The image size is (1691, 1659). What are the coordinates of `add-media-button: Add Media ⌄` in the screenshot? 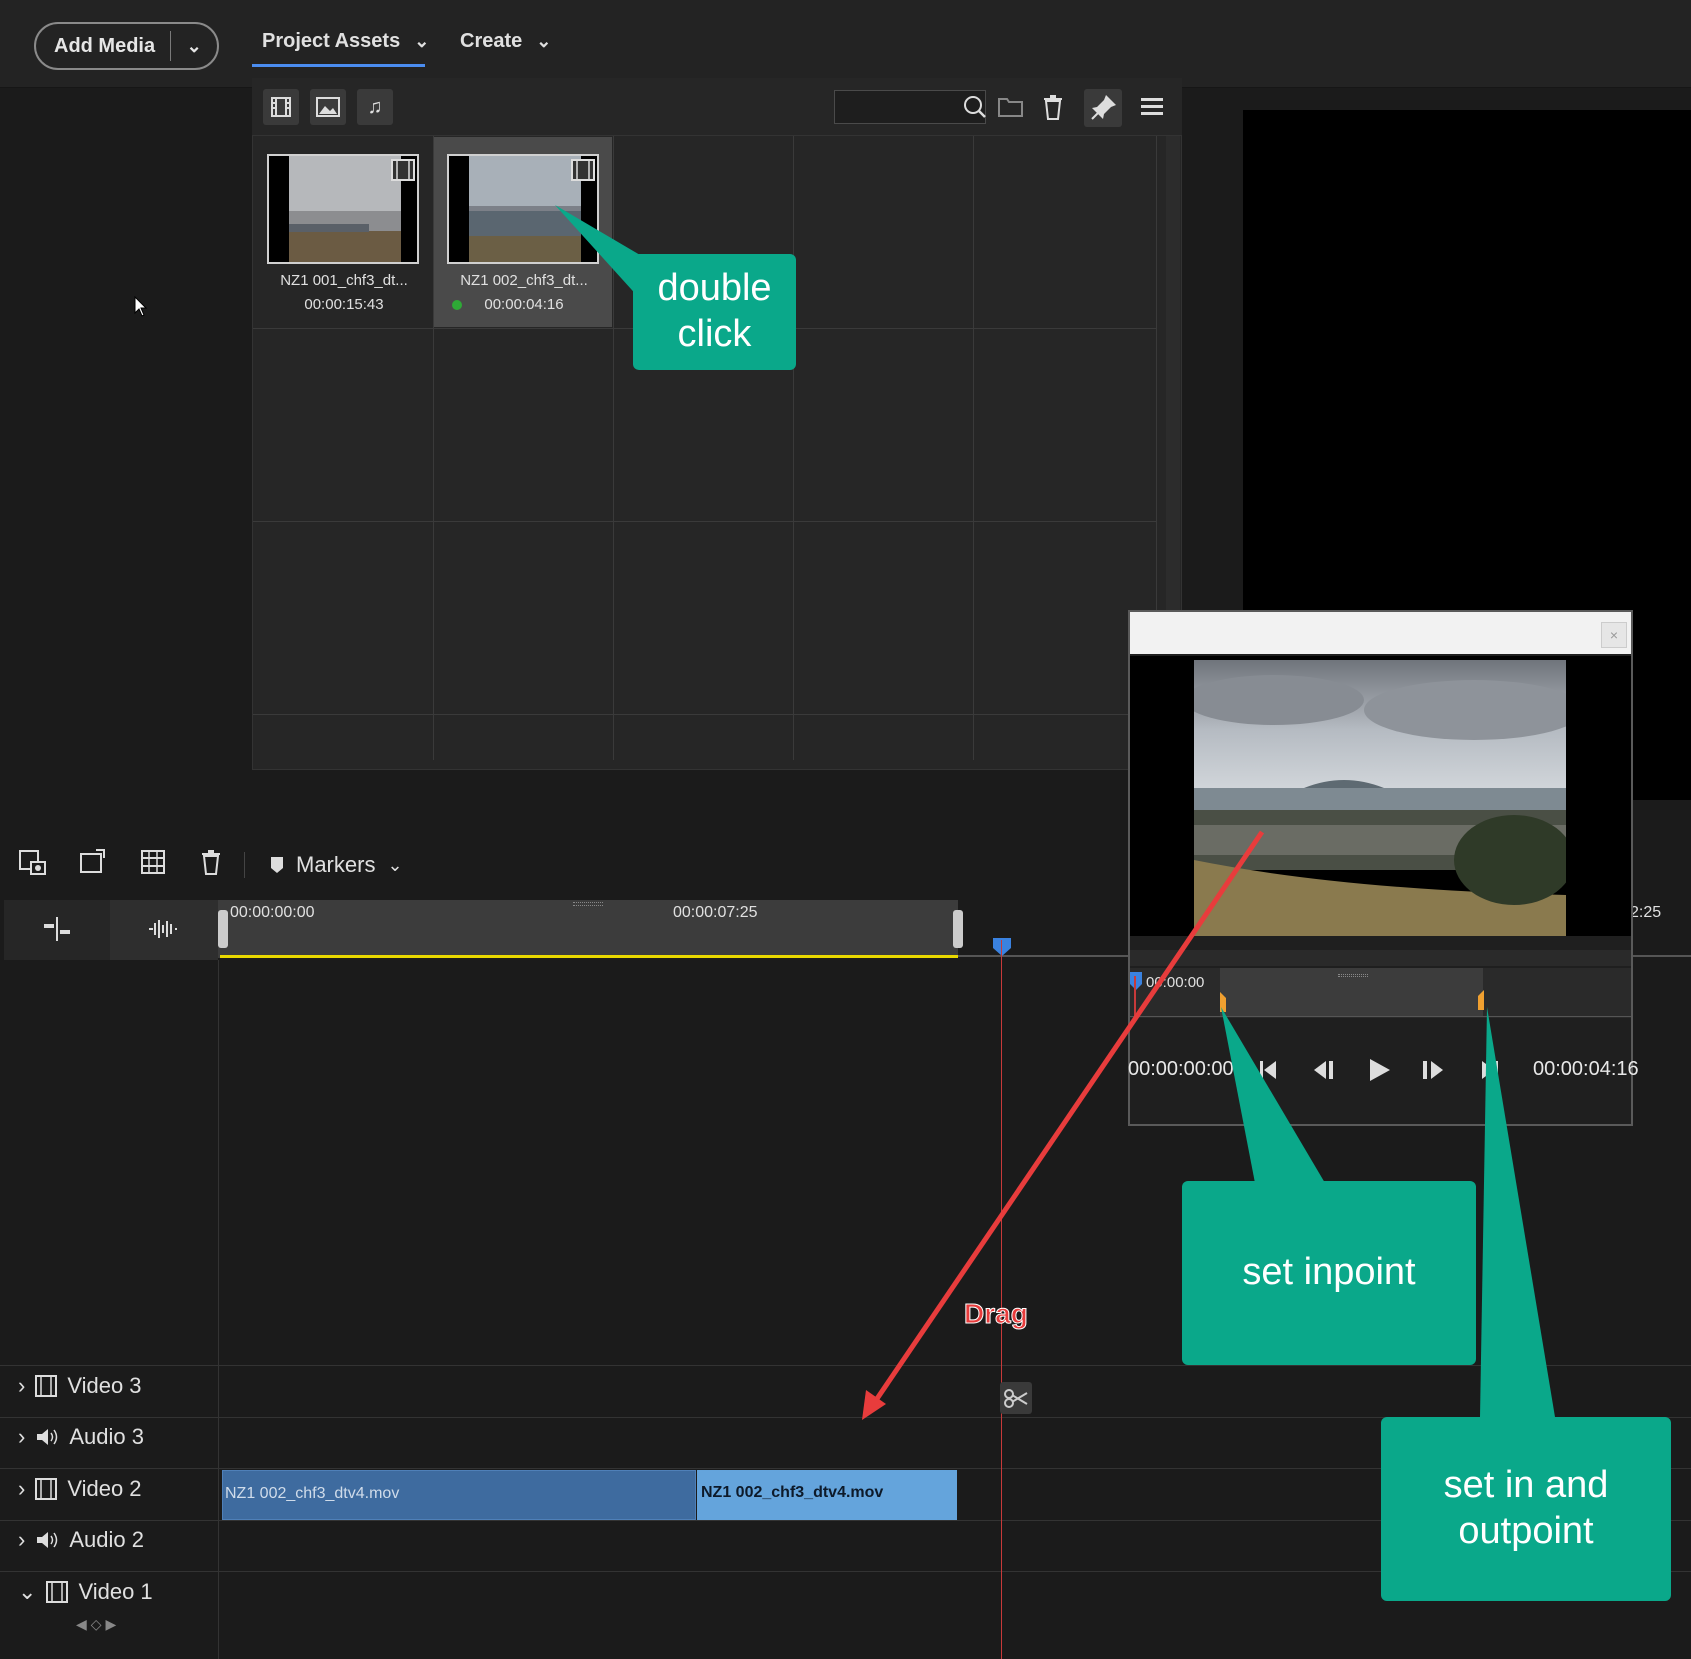 It's located at (126, 46).